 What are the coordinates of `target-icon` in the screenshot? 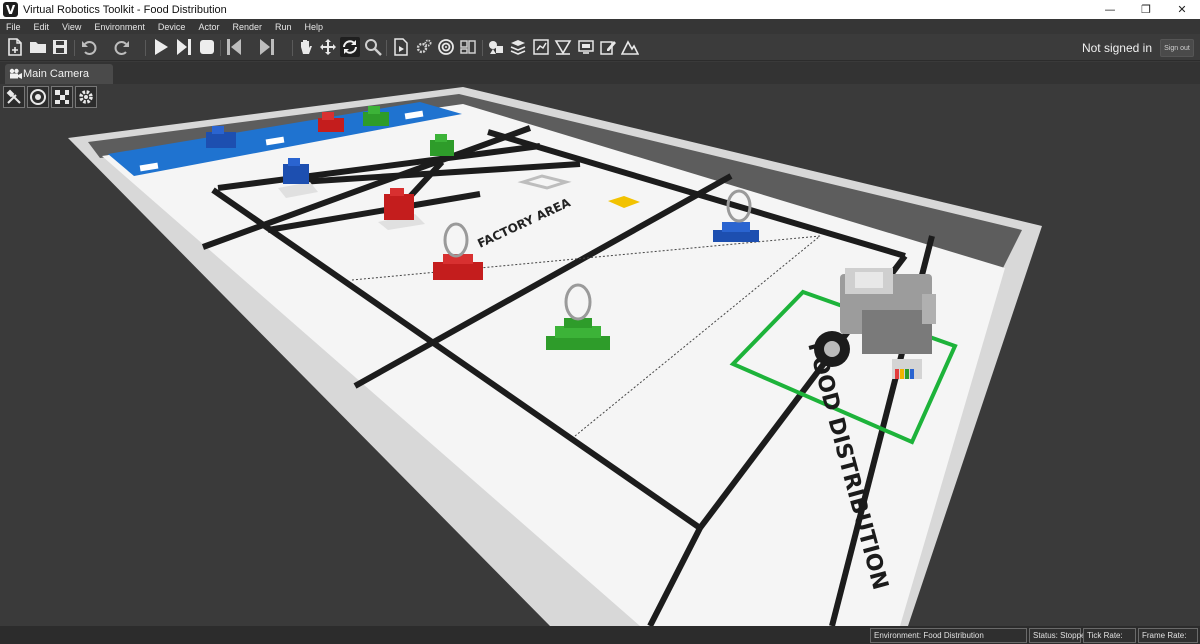 It's located at (446, 47).